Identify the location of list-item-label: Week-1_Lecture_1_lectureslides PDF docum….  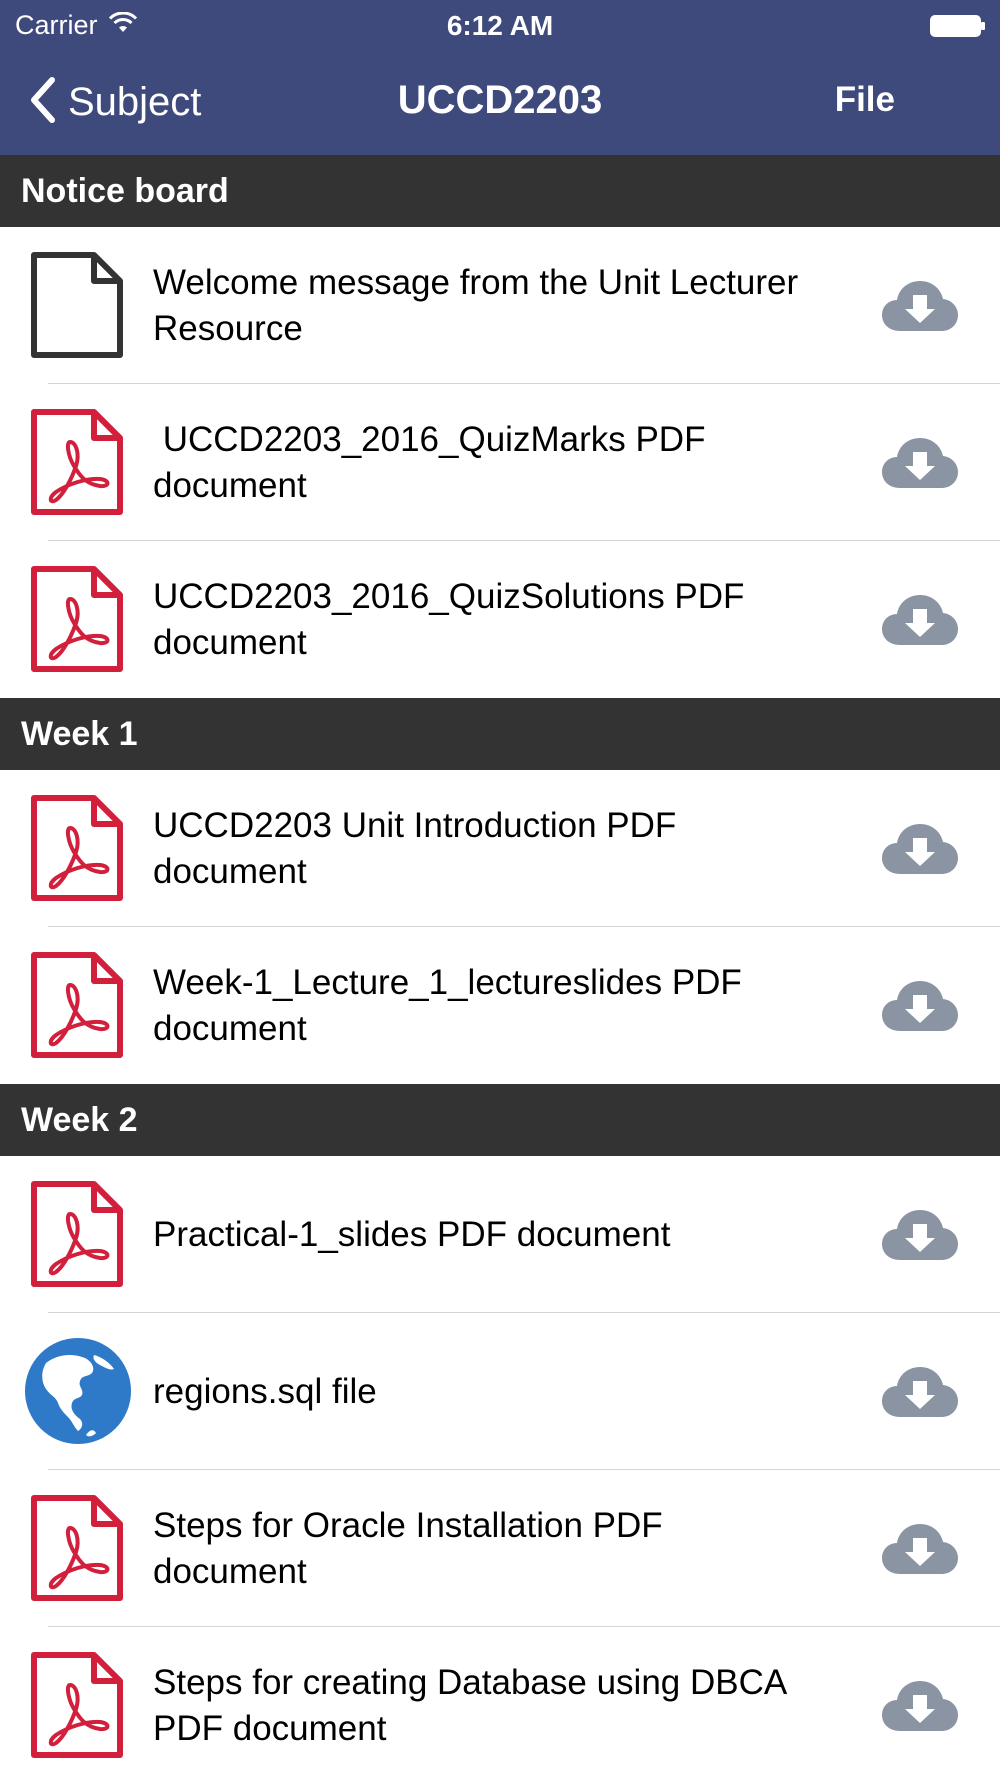
(452, 1005).